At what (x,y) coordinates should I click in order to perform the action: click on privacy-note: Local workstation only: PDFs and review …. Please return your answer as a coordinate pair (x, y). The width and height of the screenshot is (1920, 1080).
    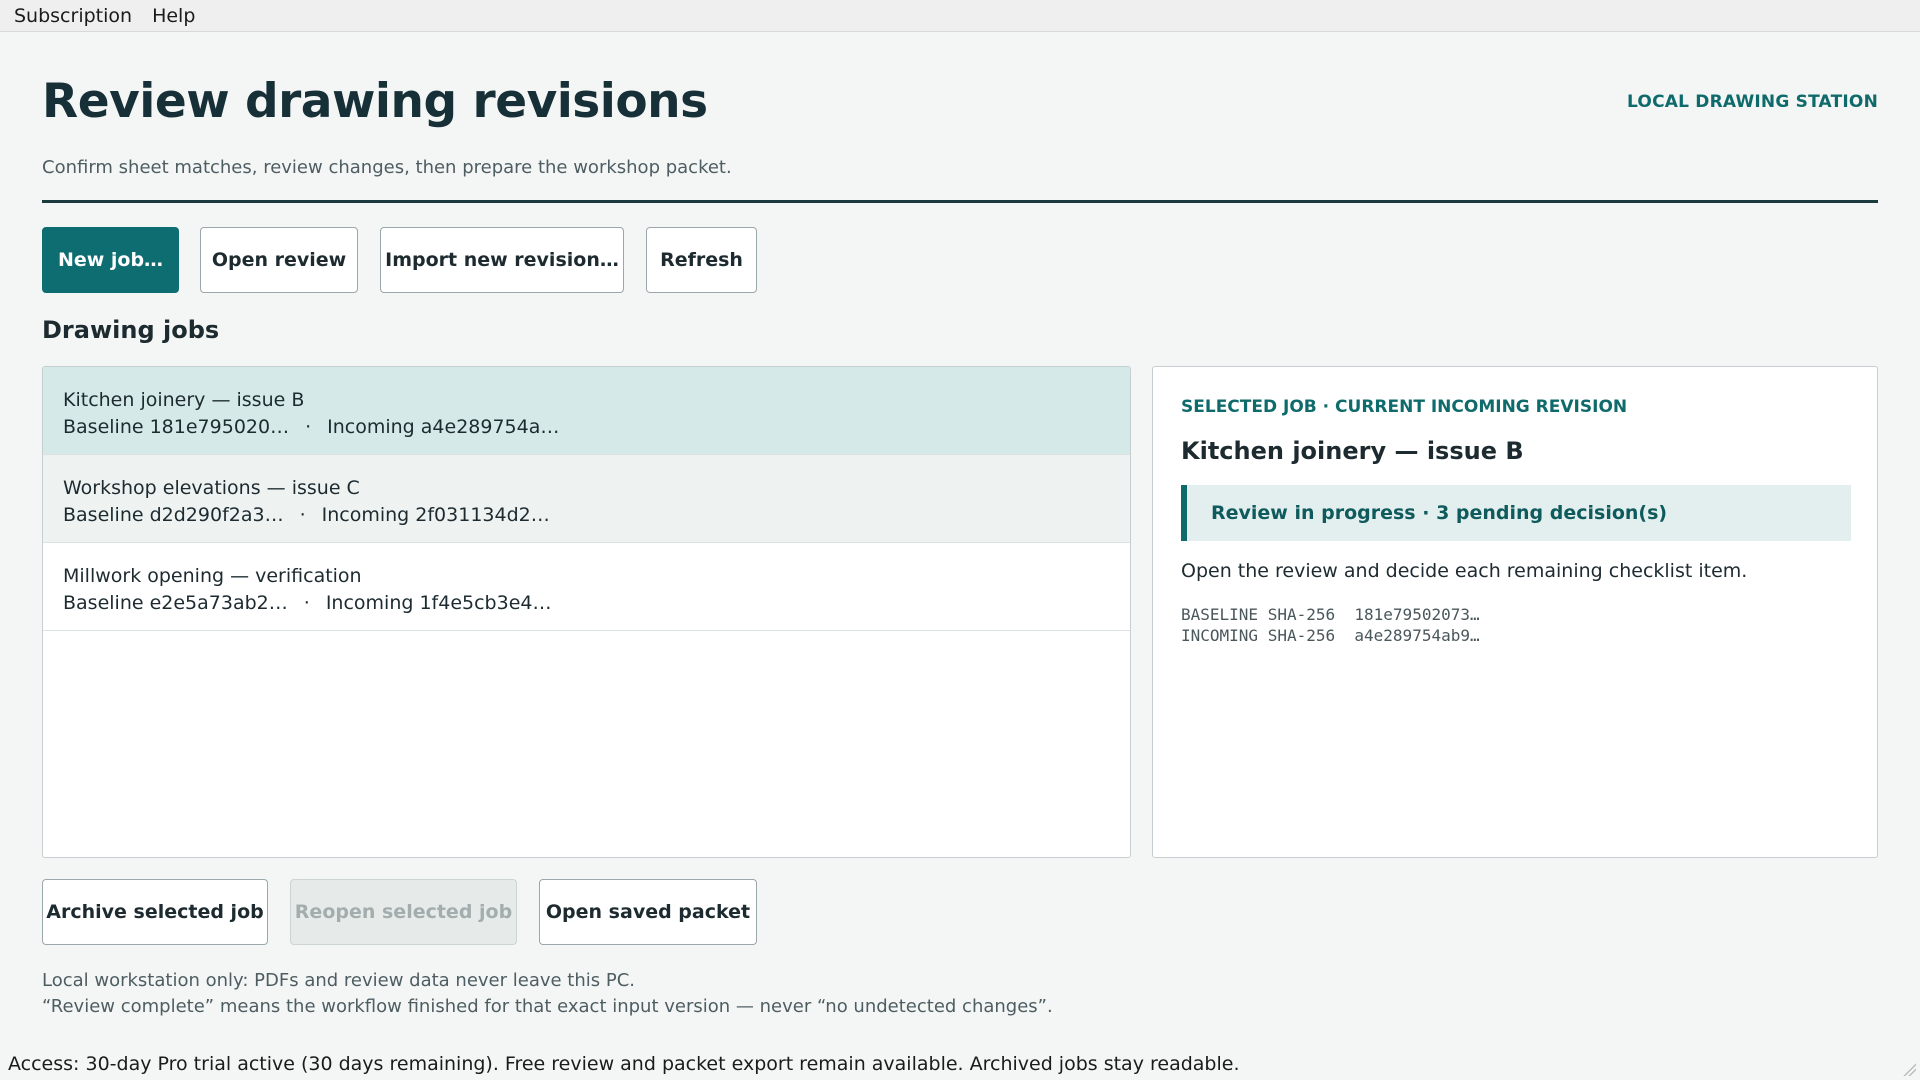
    Looking at the image, I should click on (339, 980).